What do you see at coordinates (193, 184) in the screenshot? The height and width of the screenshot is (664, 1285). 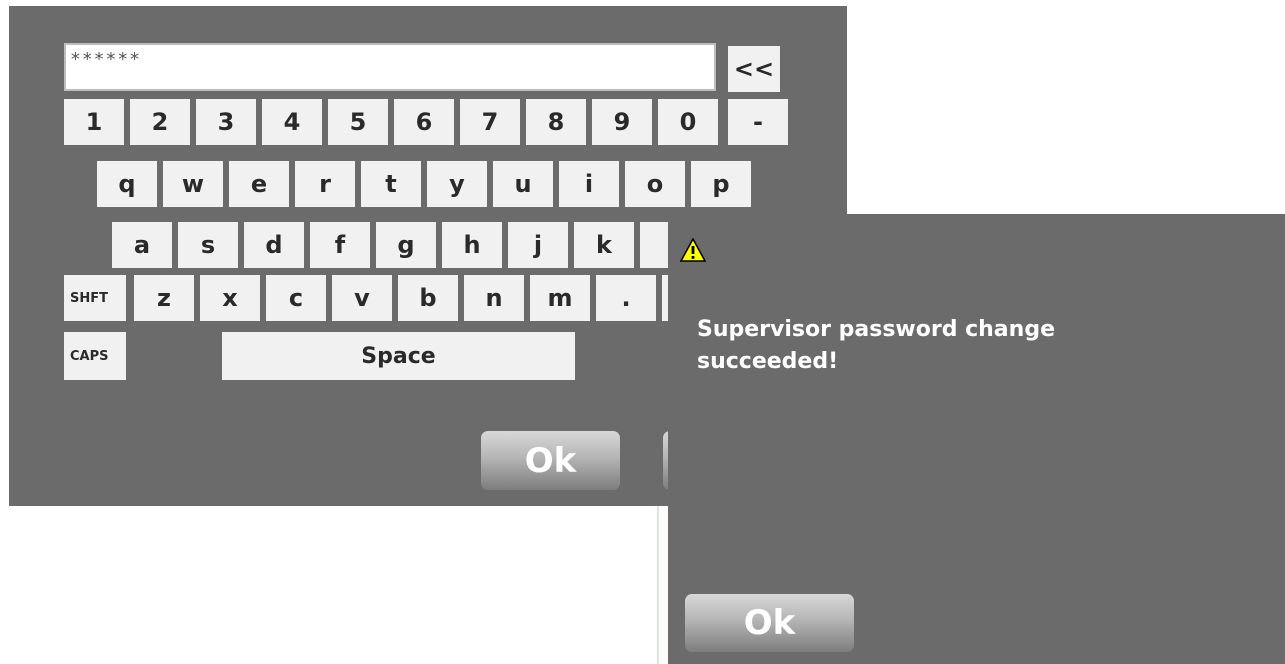 I see `key-w: w` at bounding box center [193, 184].